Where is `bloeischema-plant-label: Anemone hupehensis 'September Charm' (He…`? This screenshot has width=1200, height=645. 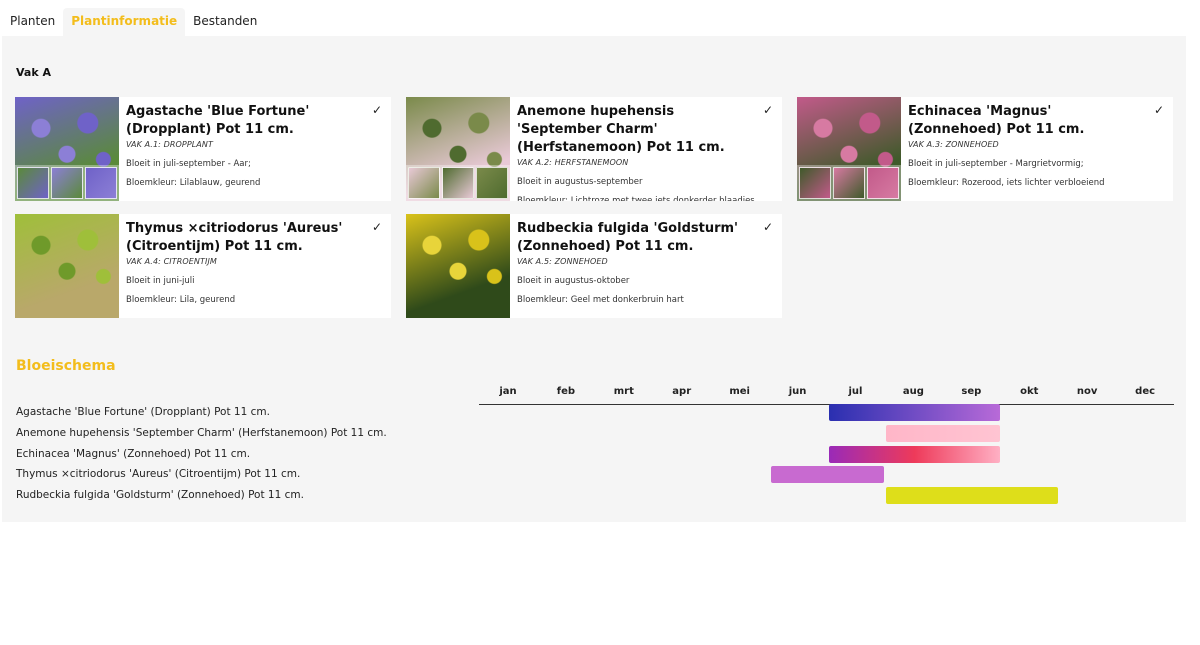
bloeischema-plant-label: Anemone hupehensis 'September Charm' (He… is located at coordinates (201, 432).